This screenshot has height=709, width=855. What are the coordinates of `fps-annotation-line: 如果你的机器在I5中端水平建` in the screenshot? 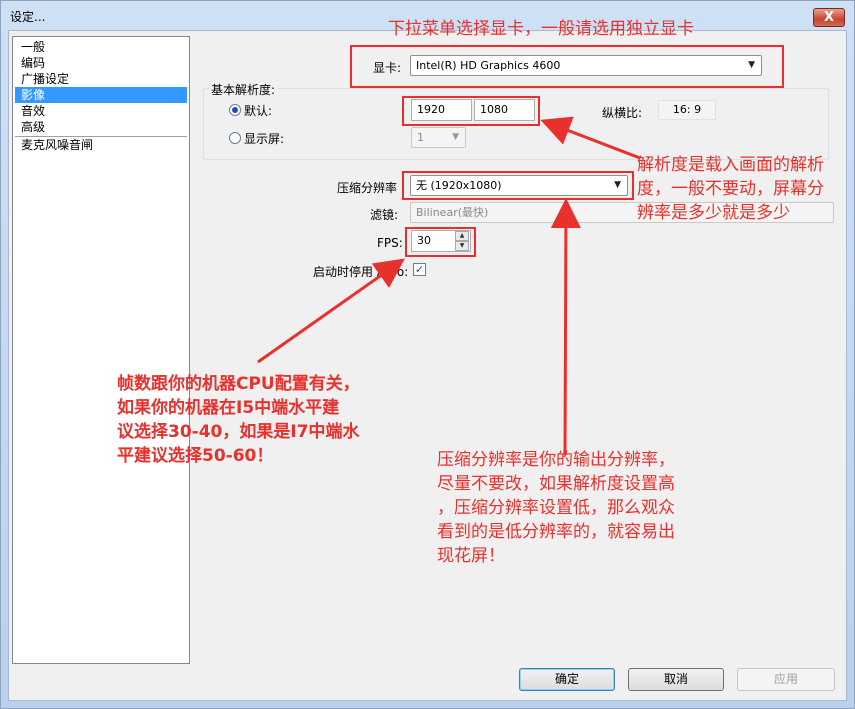 It's located at (228, 408).